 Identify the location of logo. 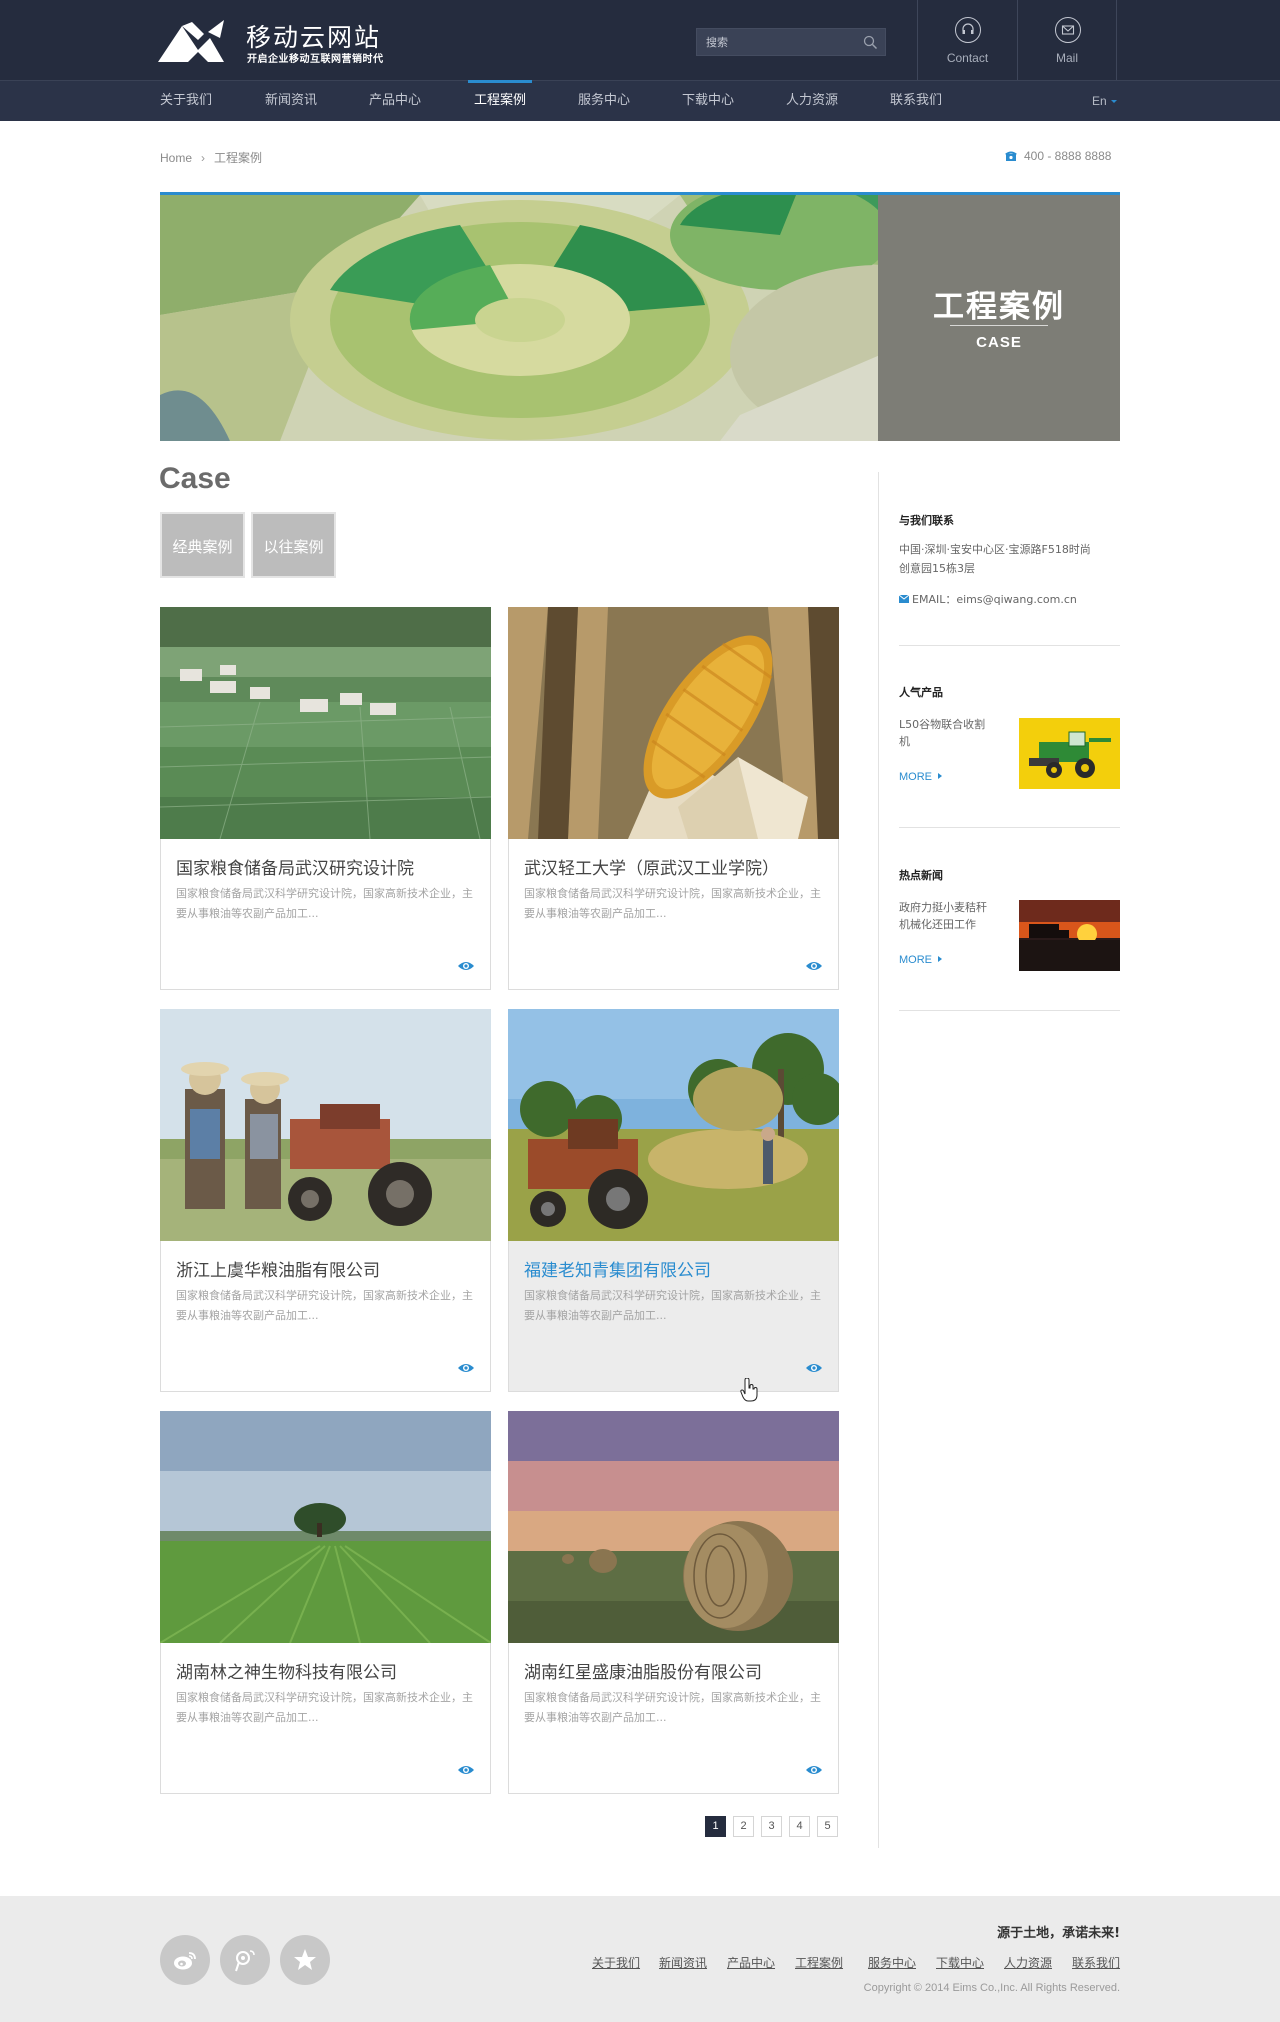
(194, 41).